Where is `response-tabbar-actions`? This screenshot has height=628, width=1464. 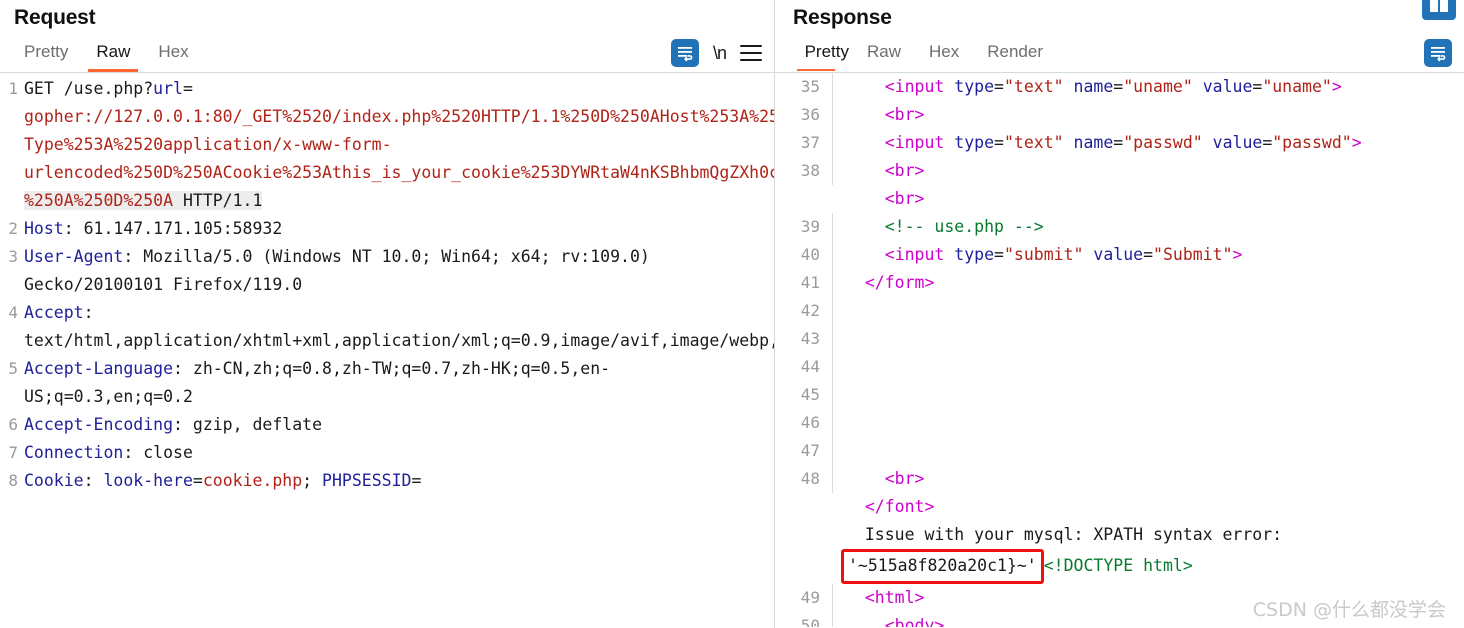
response-tabbar-actions is located at coordinates (1438, 53).